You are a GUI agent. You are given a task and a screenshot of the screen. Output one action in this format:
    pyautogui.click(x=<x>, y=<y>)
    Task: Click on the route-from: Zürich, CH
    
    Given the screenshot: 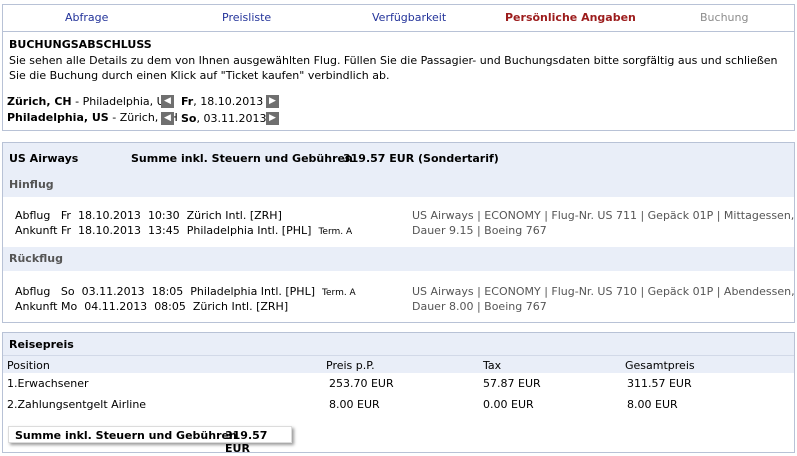 What is the action you would take?
    pyautogui.click(x=39, y=101)
    